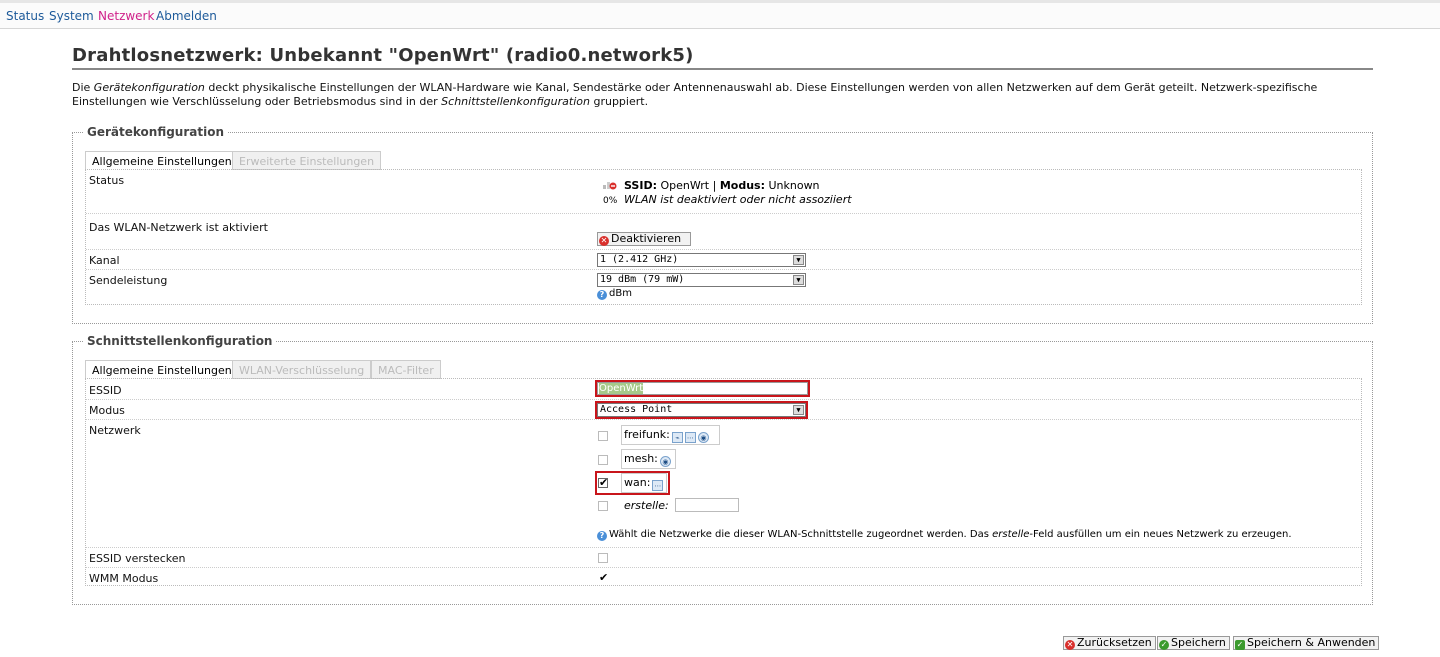 The width and height of the screenshot is (1440, 657). Describe the element at coordinates (180, 341) in the screenshot. I see `interface-config-legend: Schnittstellenkonfiguration` at that location.